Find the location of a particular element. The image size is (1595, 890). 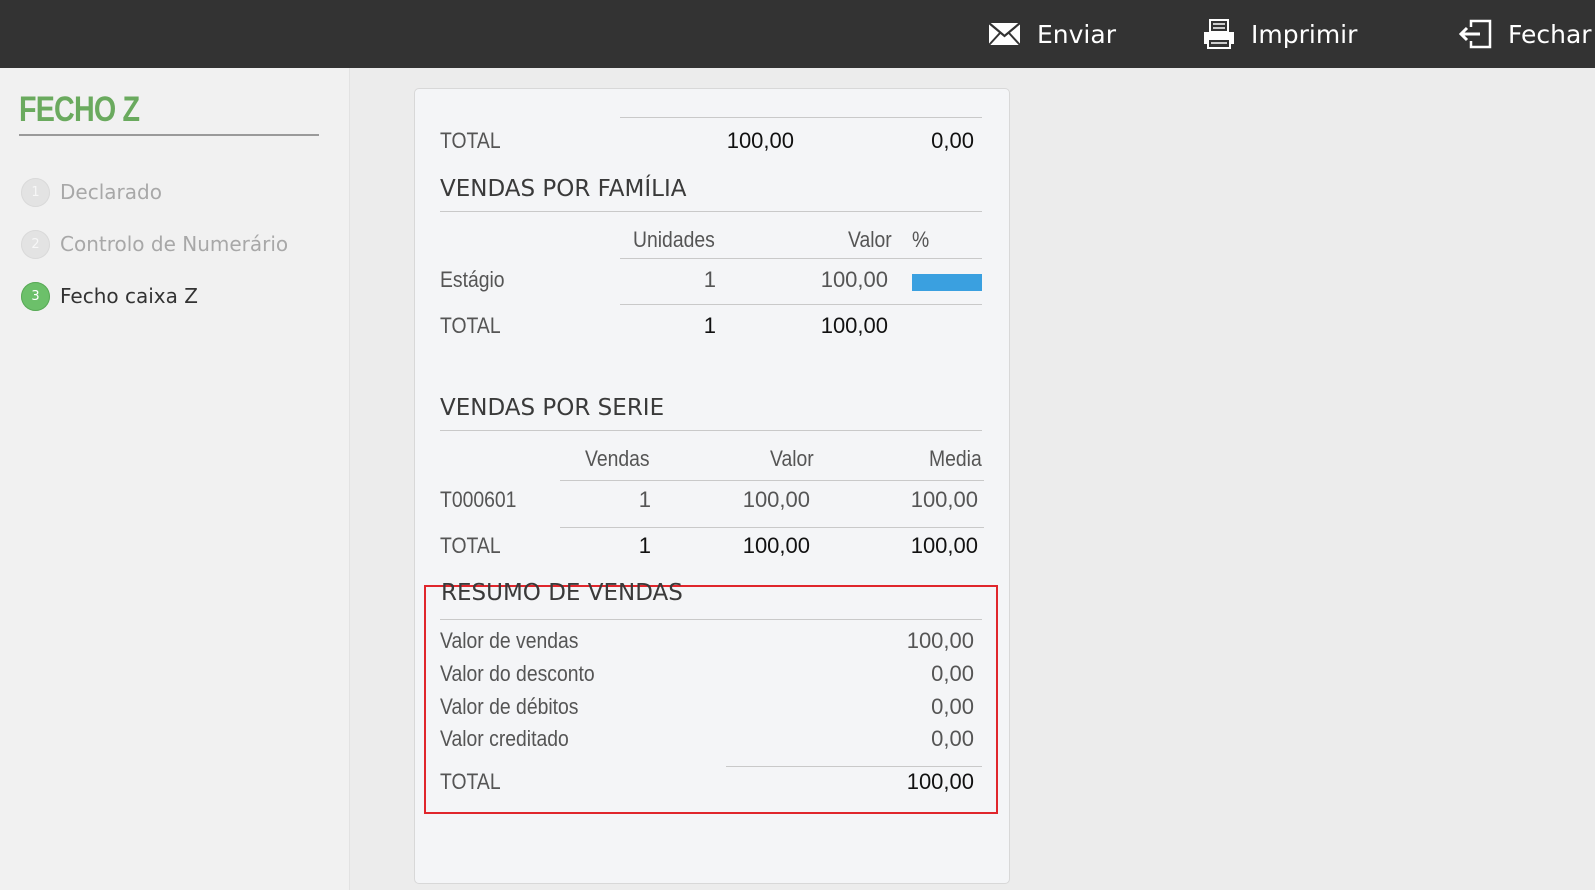

top-total-value-2: 0,00 is located at coordinates (952, 140).